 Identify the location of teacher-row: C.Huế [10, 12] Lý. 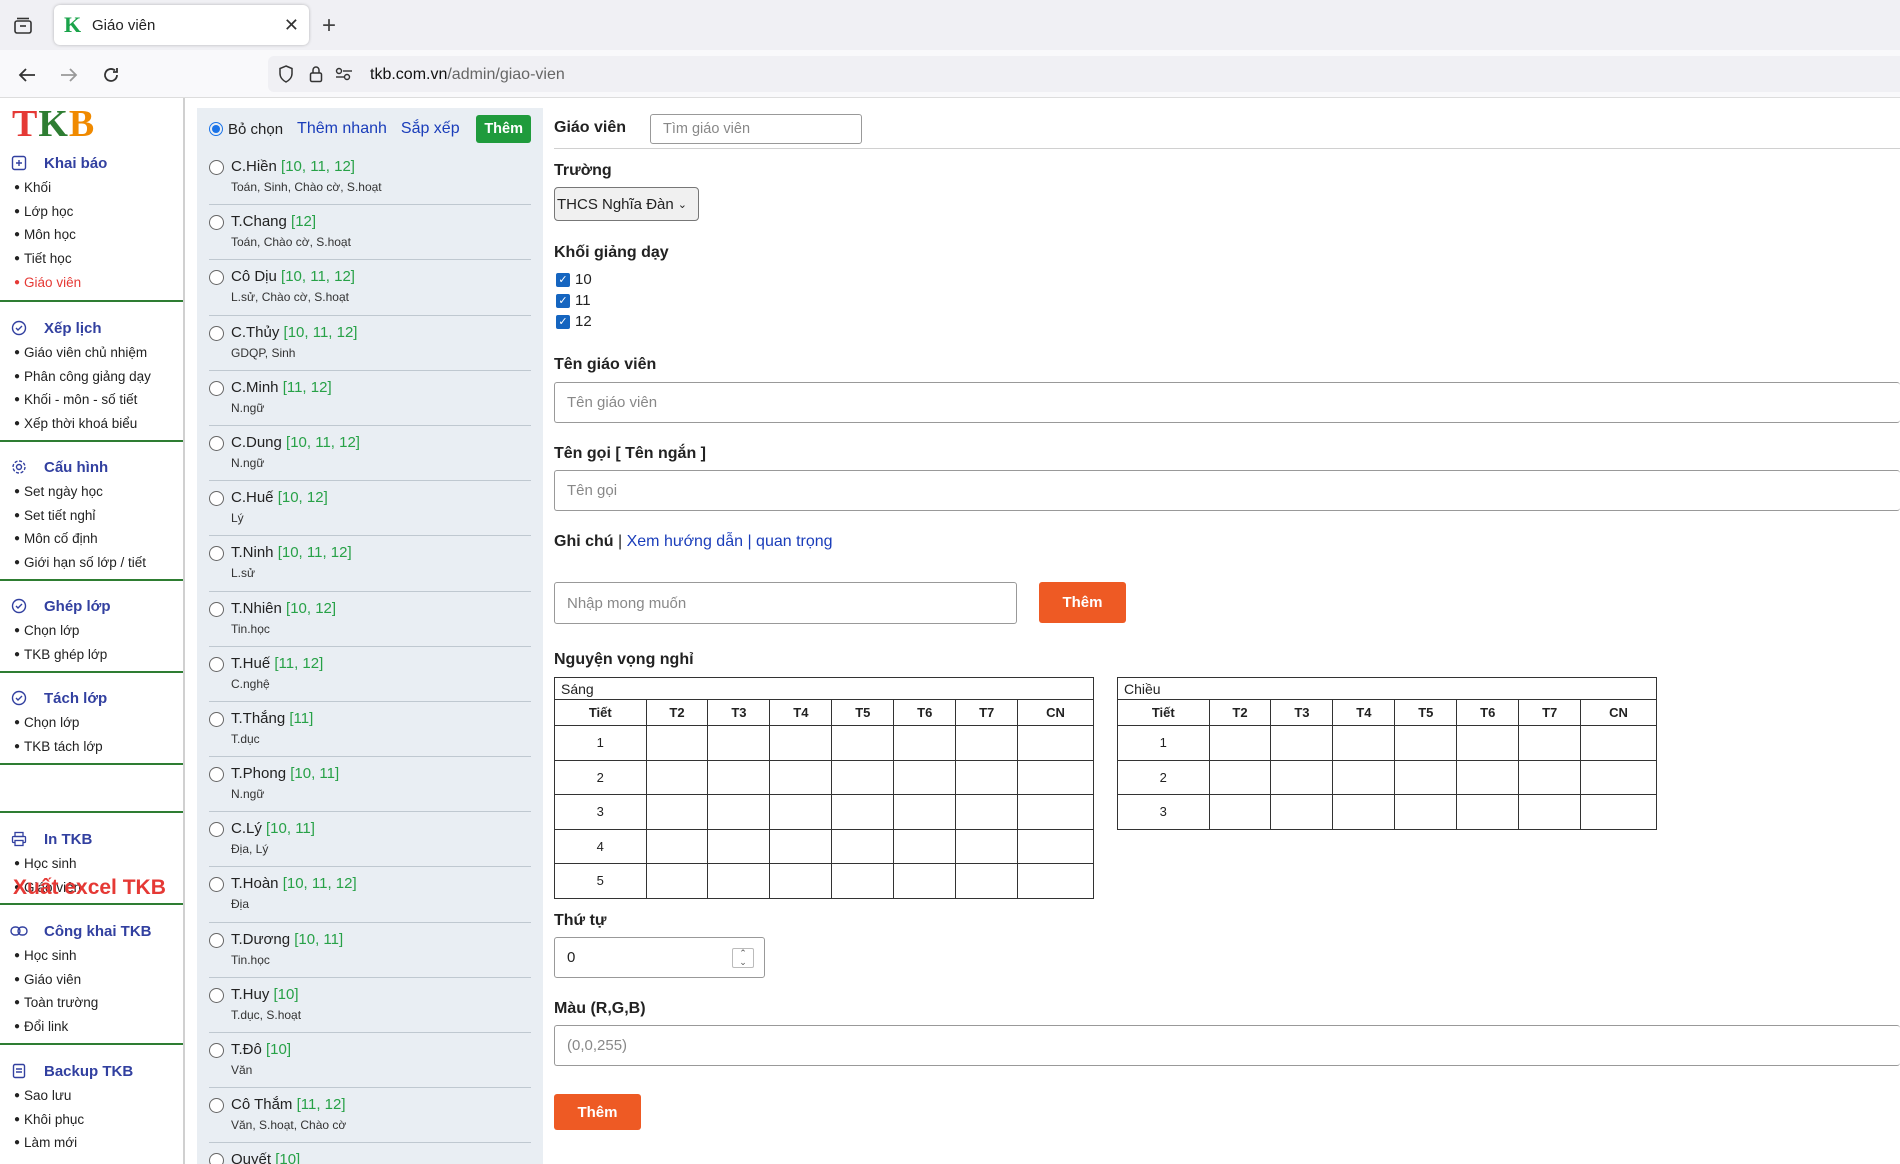
(370, 509).